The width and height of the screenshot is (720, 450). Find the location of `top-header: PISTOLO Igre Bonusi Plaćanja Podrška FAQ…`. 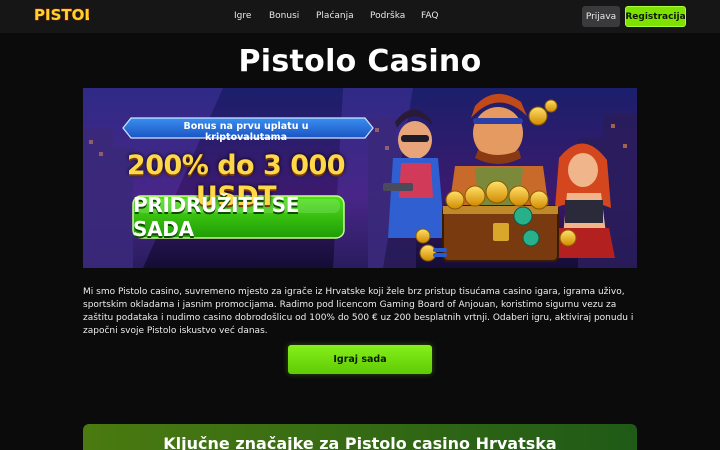

top-header: PISTOLO Igre Bonusi Plaćanja Podrška FAQ… is located at coordinates (360, 16).